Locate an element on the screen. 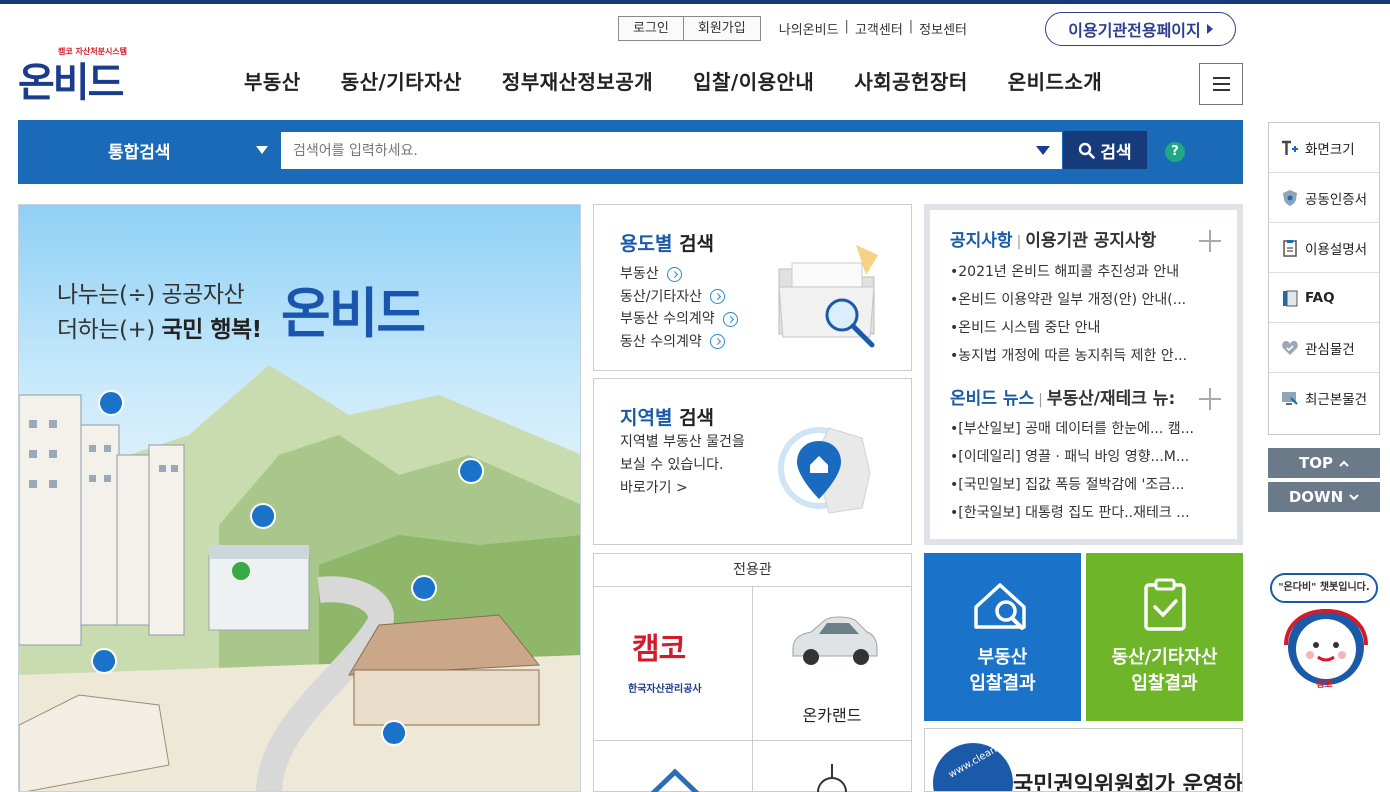  onbid-logo: 캠코 자산처분시스템 온비드 is located at coordinates (80, 76).